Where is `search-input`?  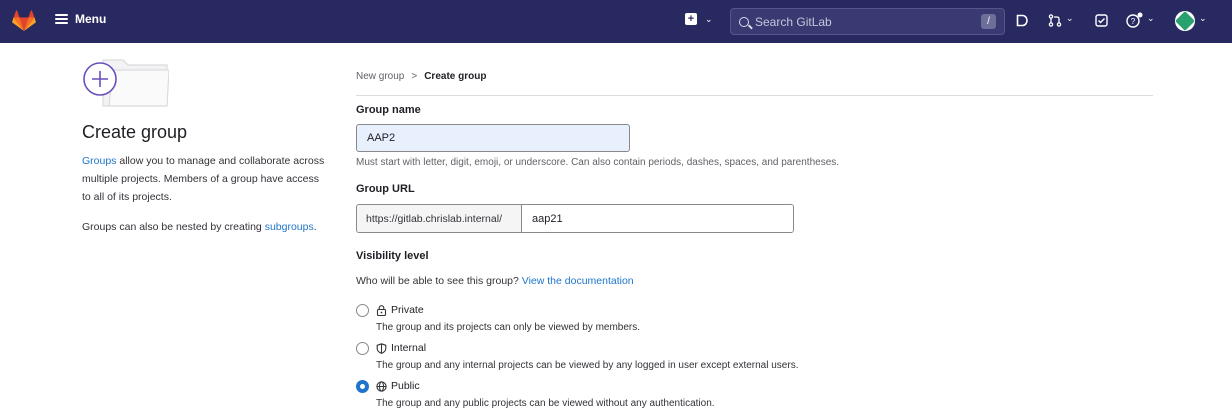
search-input is located at coordinates (865, 21).